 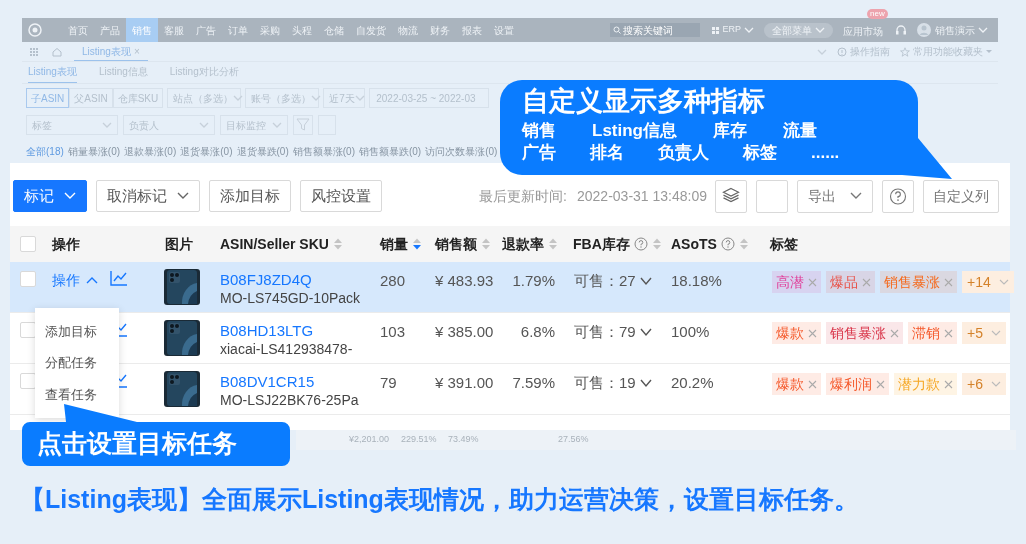 I want to click on nav-item: 头程, so click(x=302, y=30).